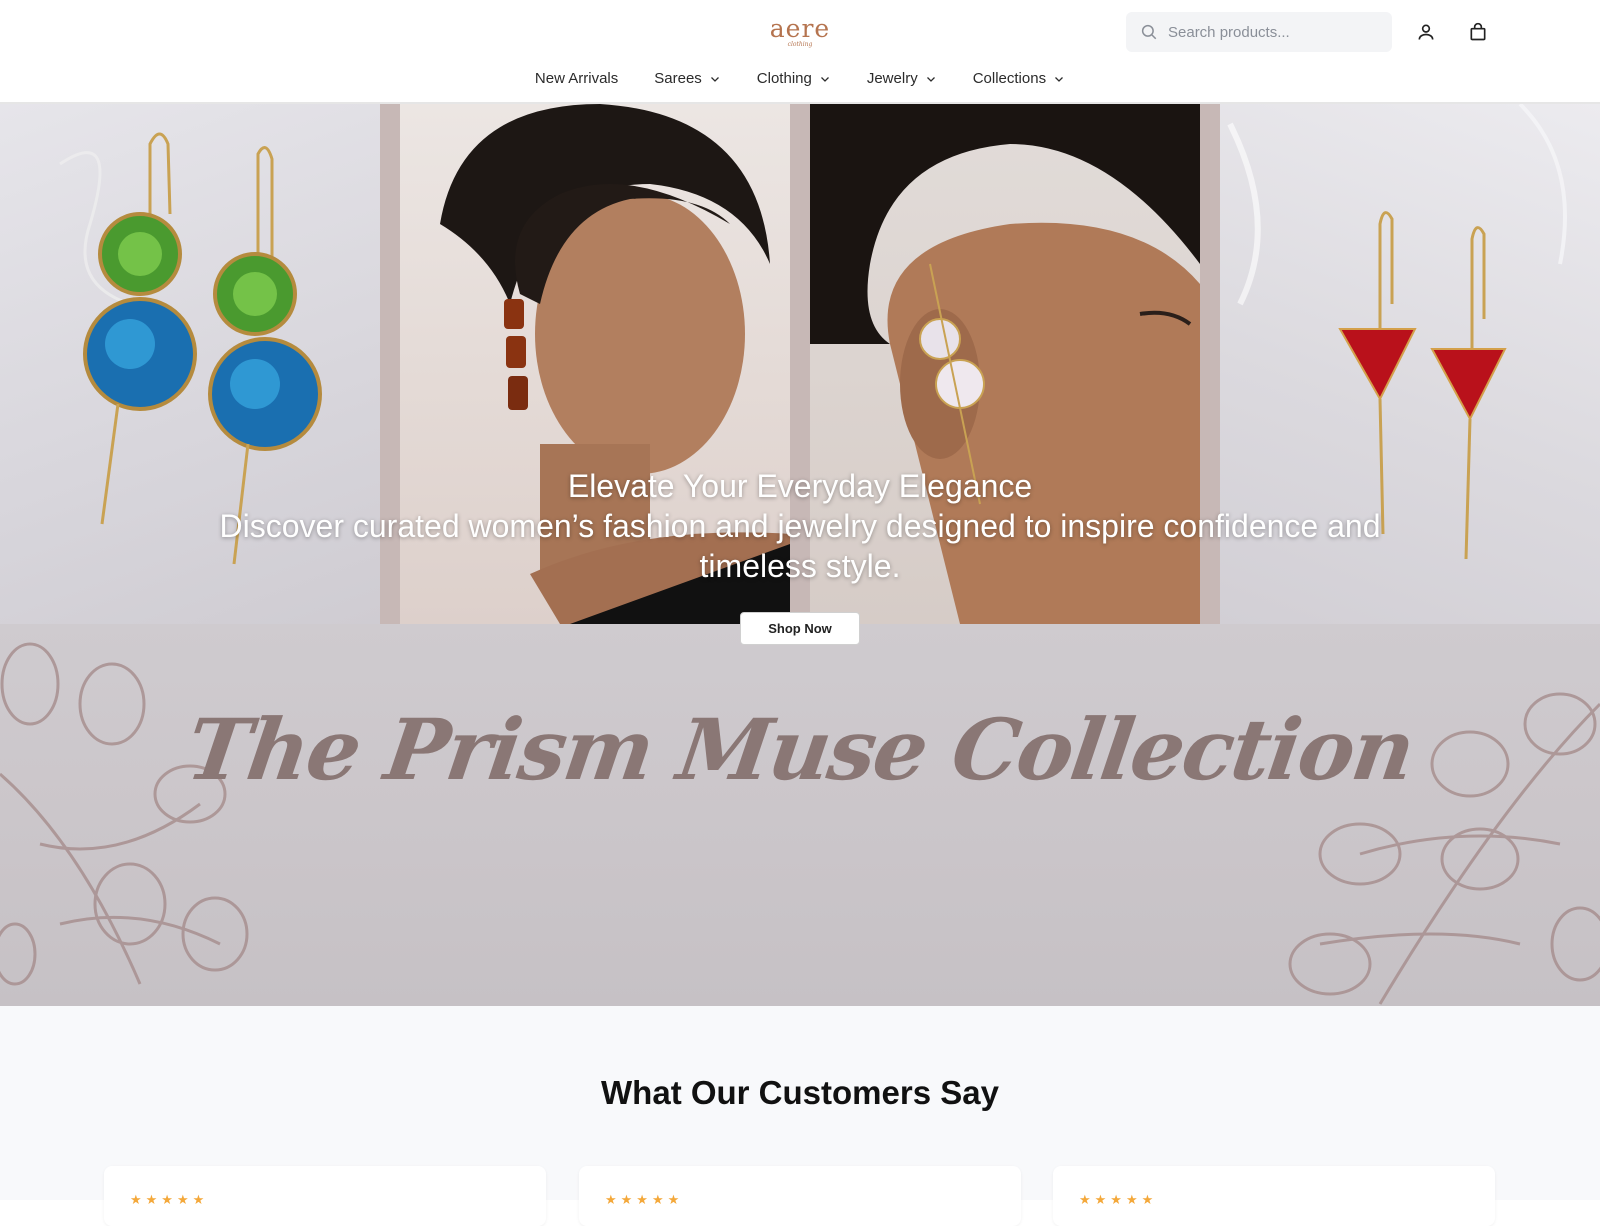  What do you see at coordinates (1273, 32) in the screenshot?
I see `search-input` at bounding box center [1273, 32].